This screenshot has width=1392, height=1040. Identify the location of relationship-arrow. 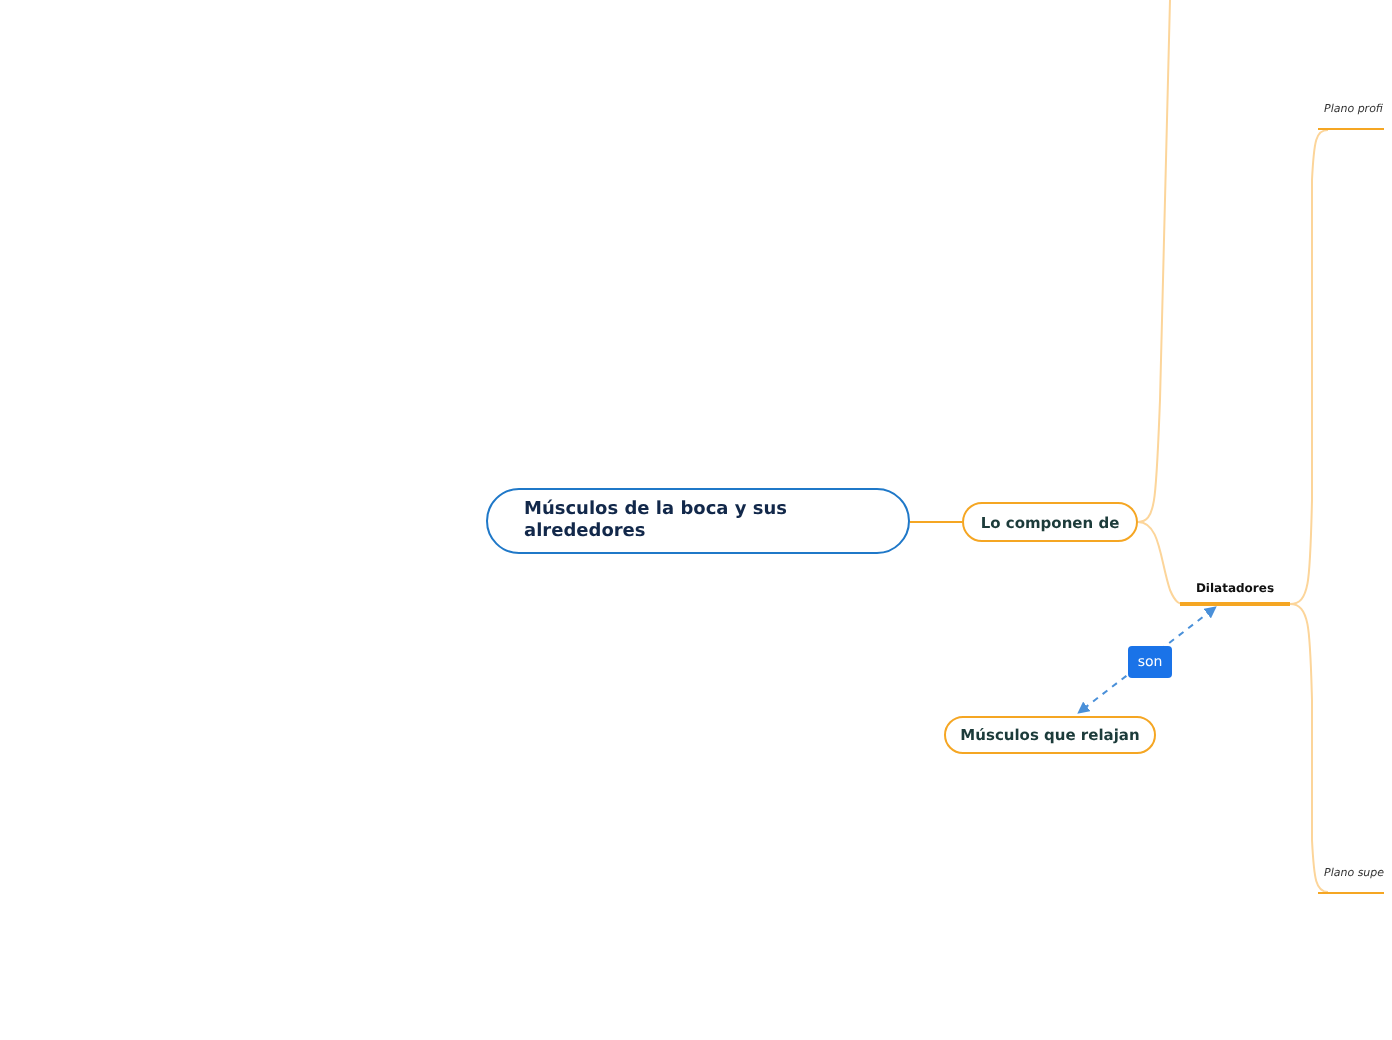
(1147, 660).